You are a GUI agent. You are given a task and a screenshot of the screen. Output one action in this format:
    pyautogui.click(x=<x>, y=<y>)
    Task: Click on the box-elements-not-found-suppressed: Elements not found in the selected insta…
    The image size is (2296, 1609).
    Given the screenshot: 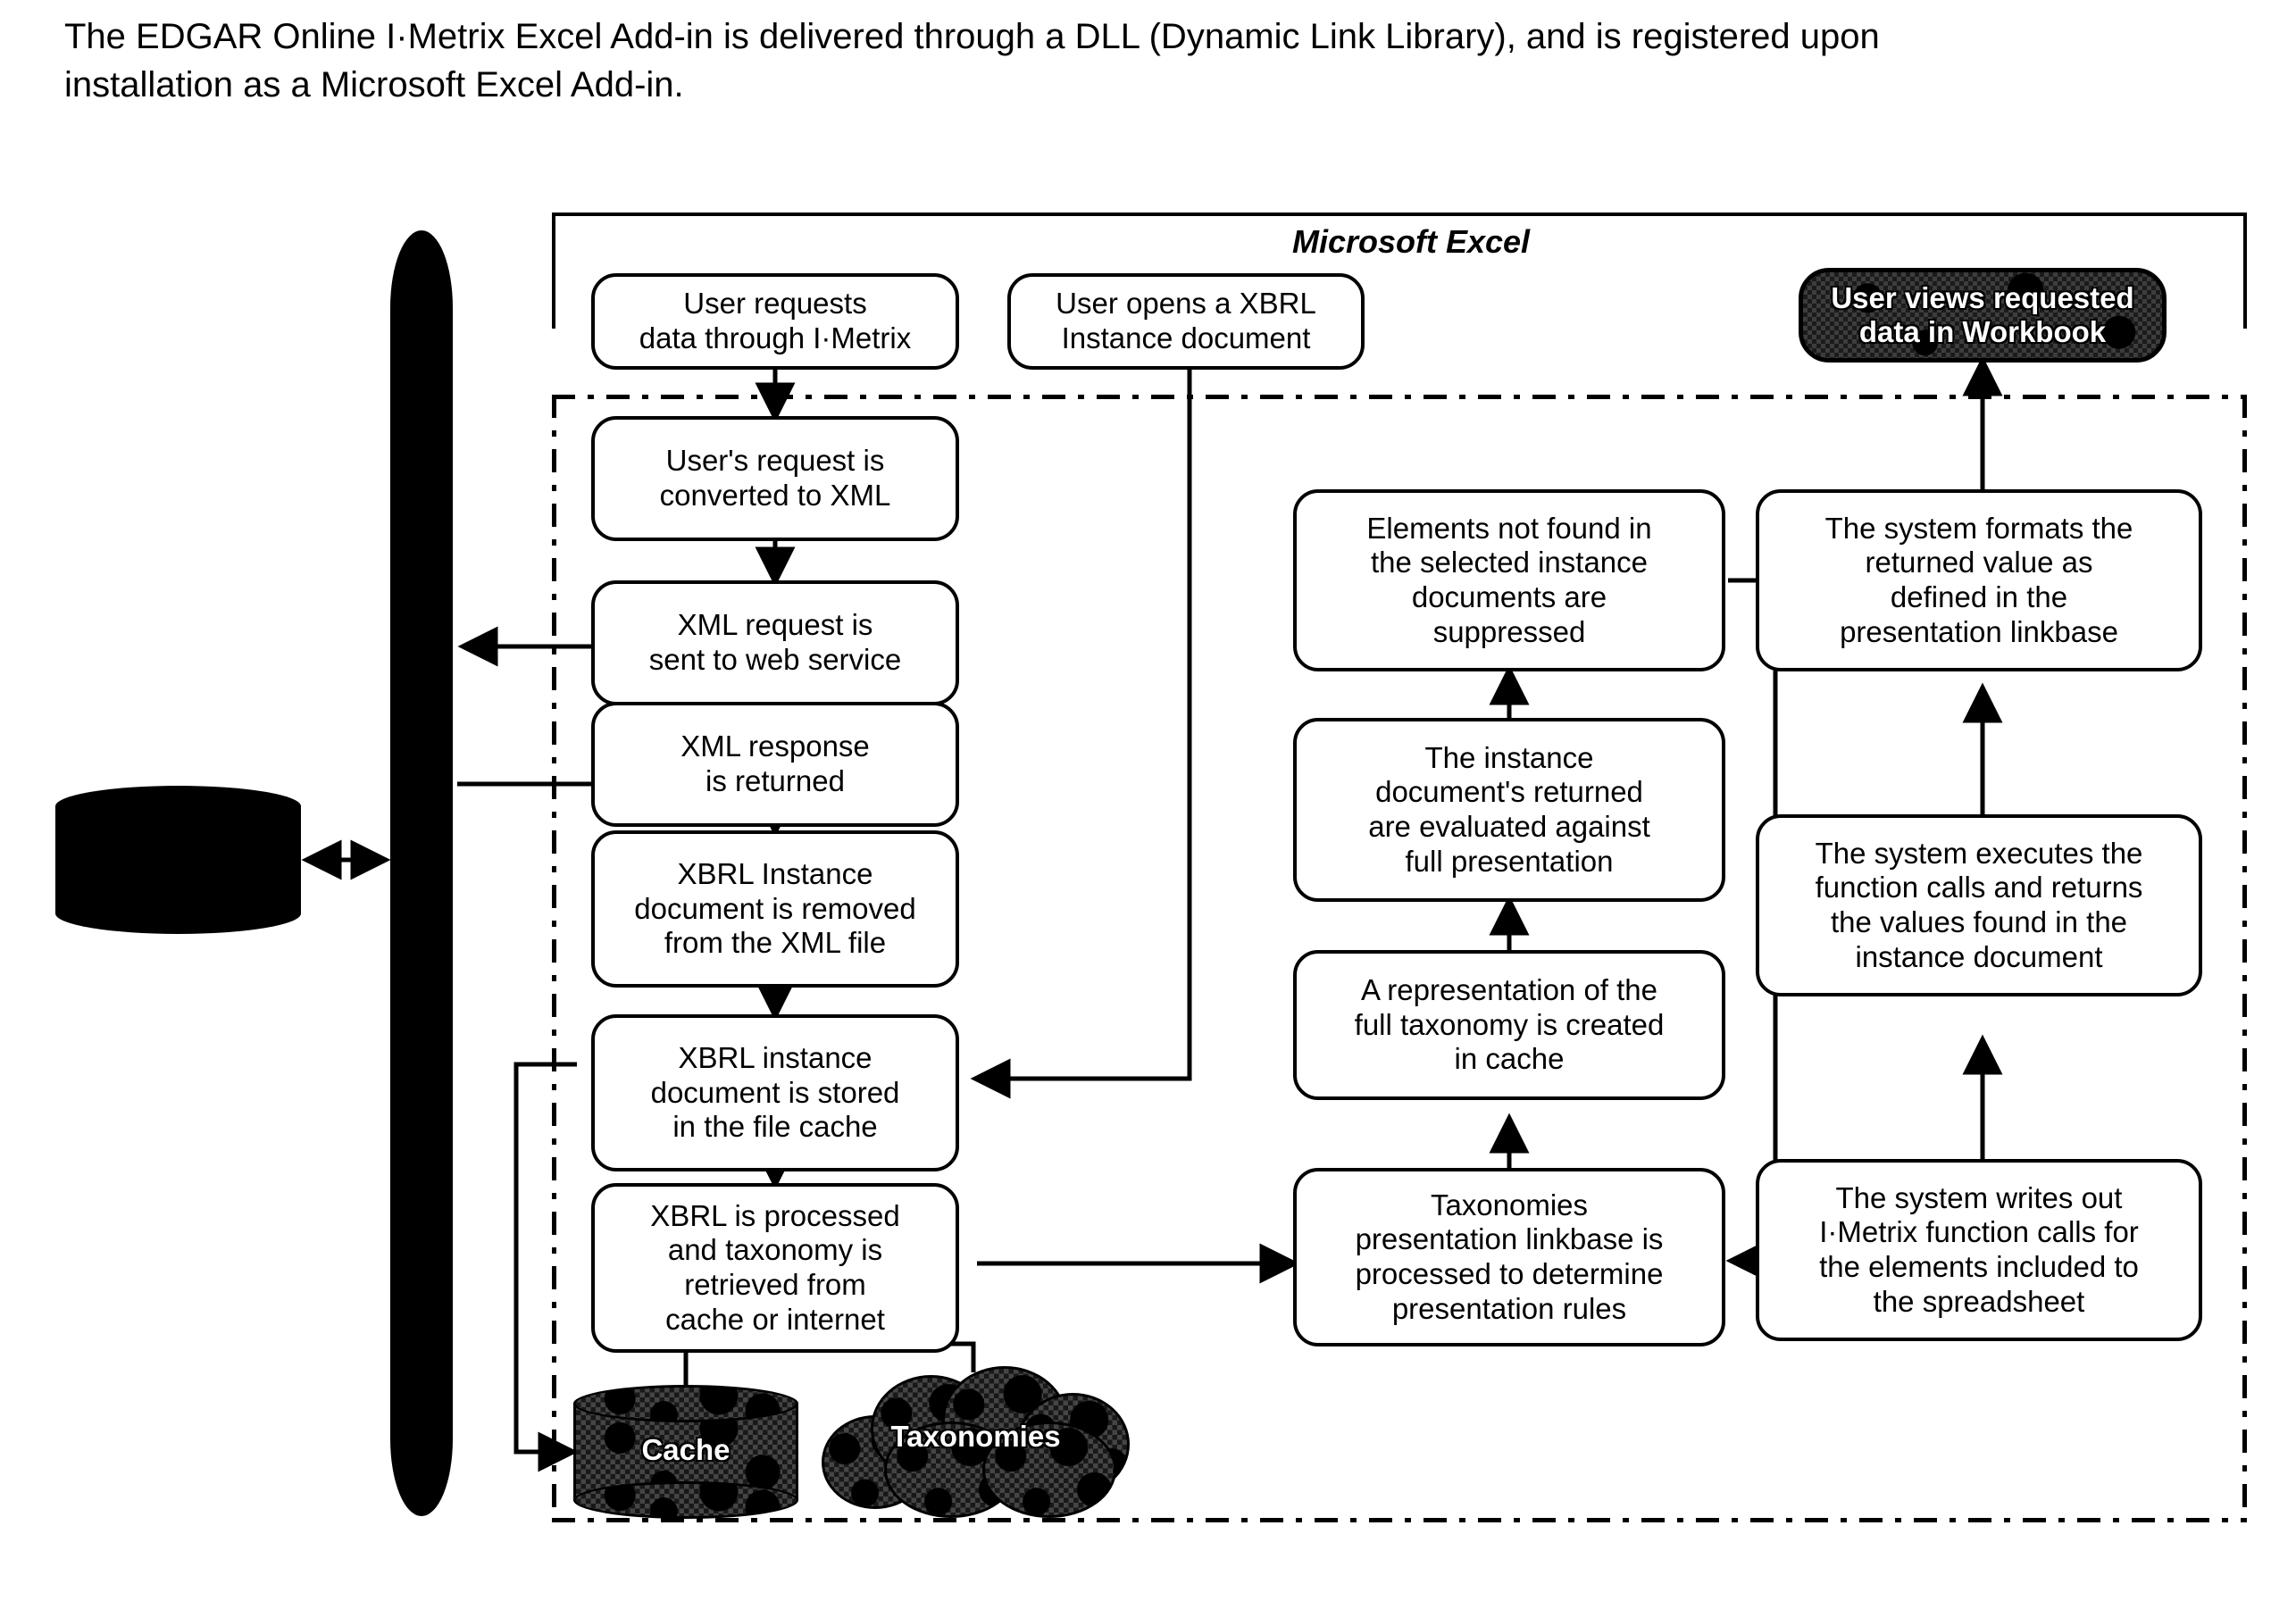 What is the action you would take?
    pyautogui.click(x=1509, y=580)
    